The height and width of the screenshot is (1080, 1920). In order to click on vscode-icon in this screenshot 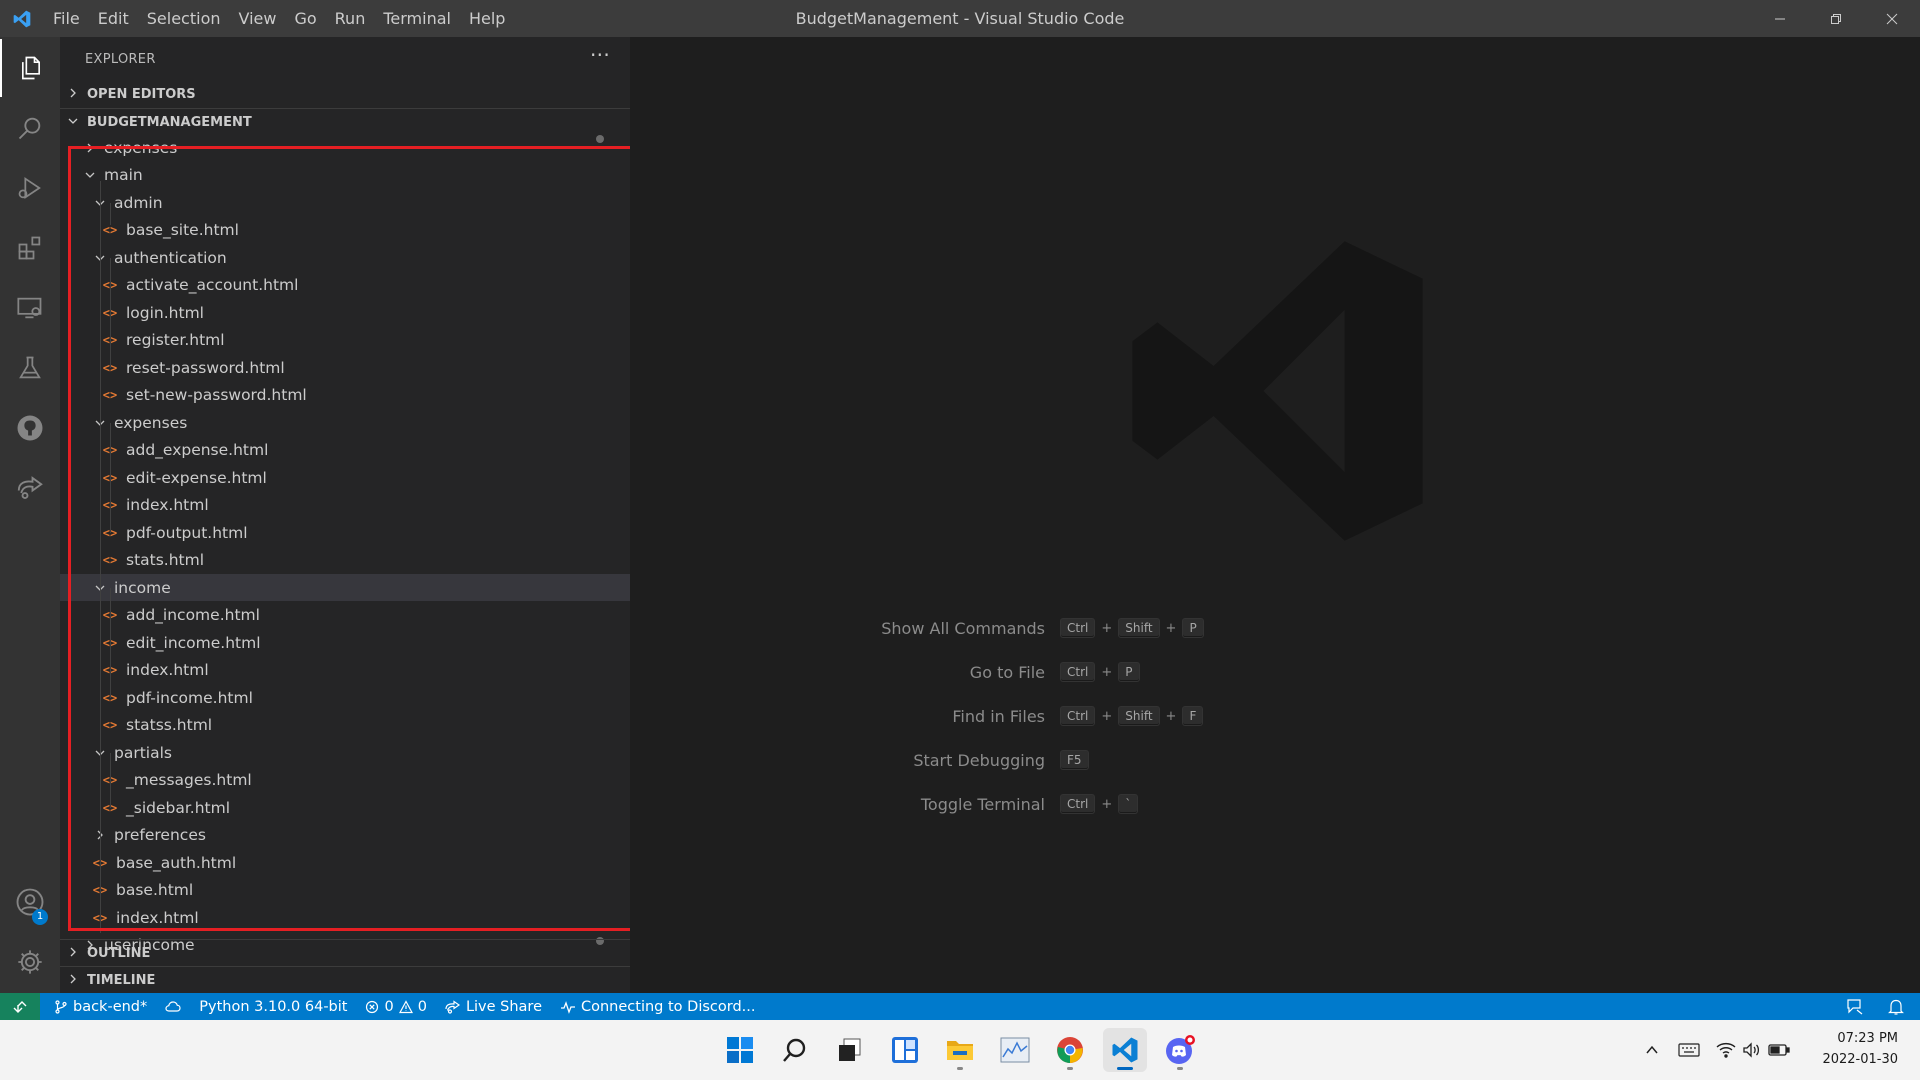, I will do `click(1125, 1050)`.